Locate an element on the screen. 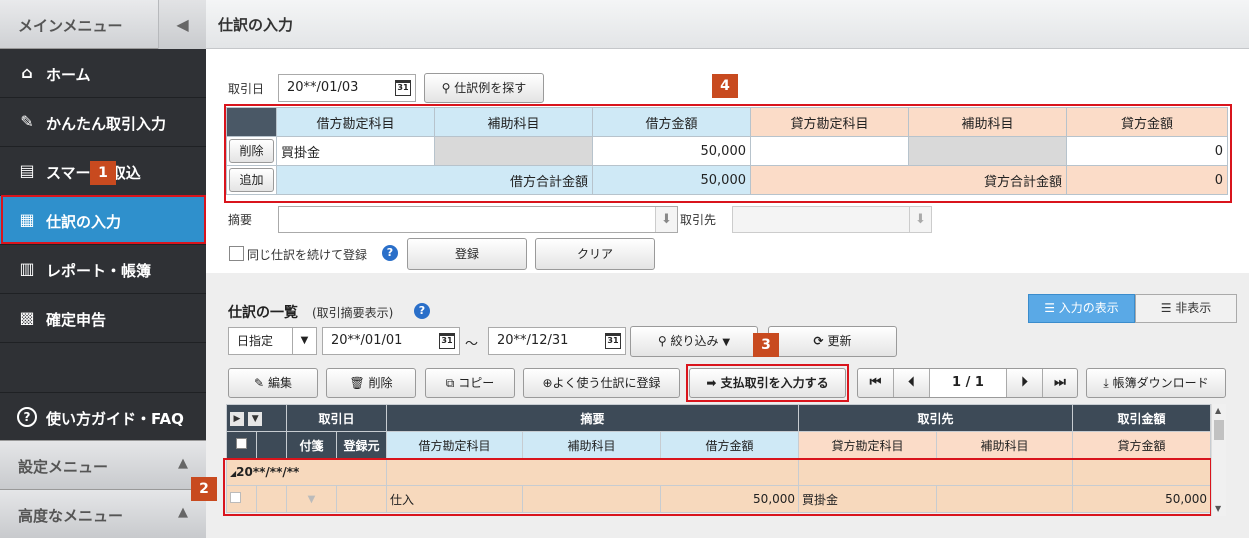  scroll-up-icon: ▲ is located at coordinates (1218, 410).